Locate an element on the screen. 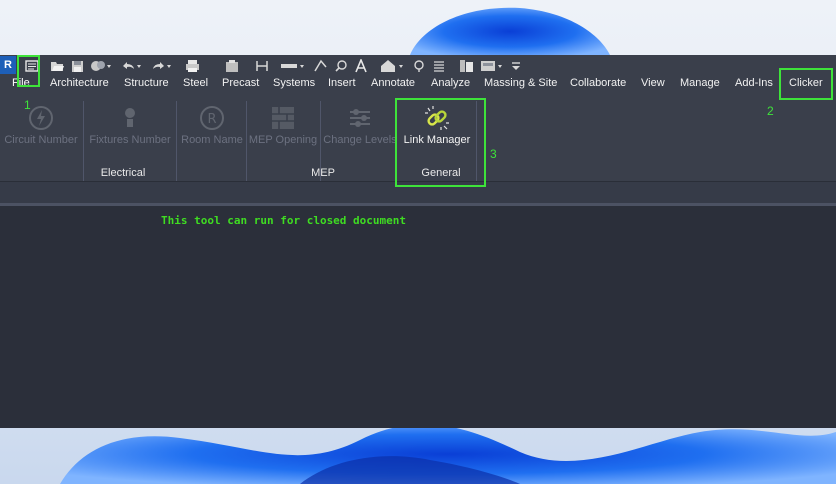 This screenshot has height=484, width=836. home-view-icon is located at coordinates (393, 66).